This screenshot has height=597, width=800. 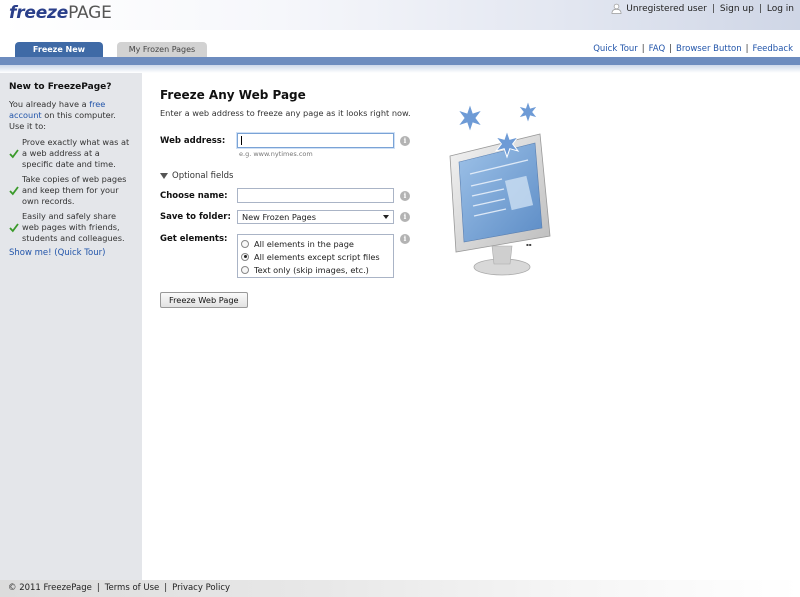 What do you see at coordinates (276, 154) in the screenshot?
I see `web-address-hint: e.g. www.nytimes.com` at bounding box center [276, 154].